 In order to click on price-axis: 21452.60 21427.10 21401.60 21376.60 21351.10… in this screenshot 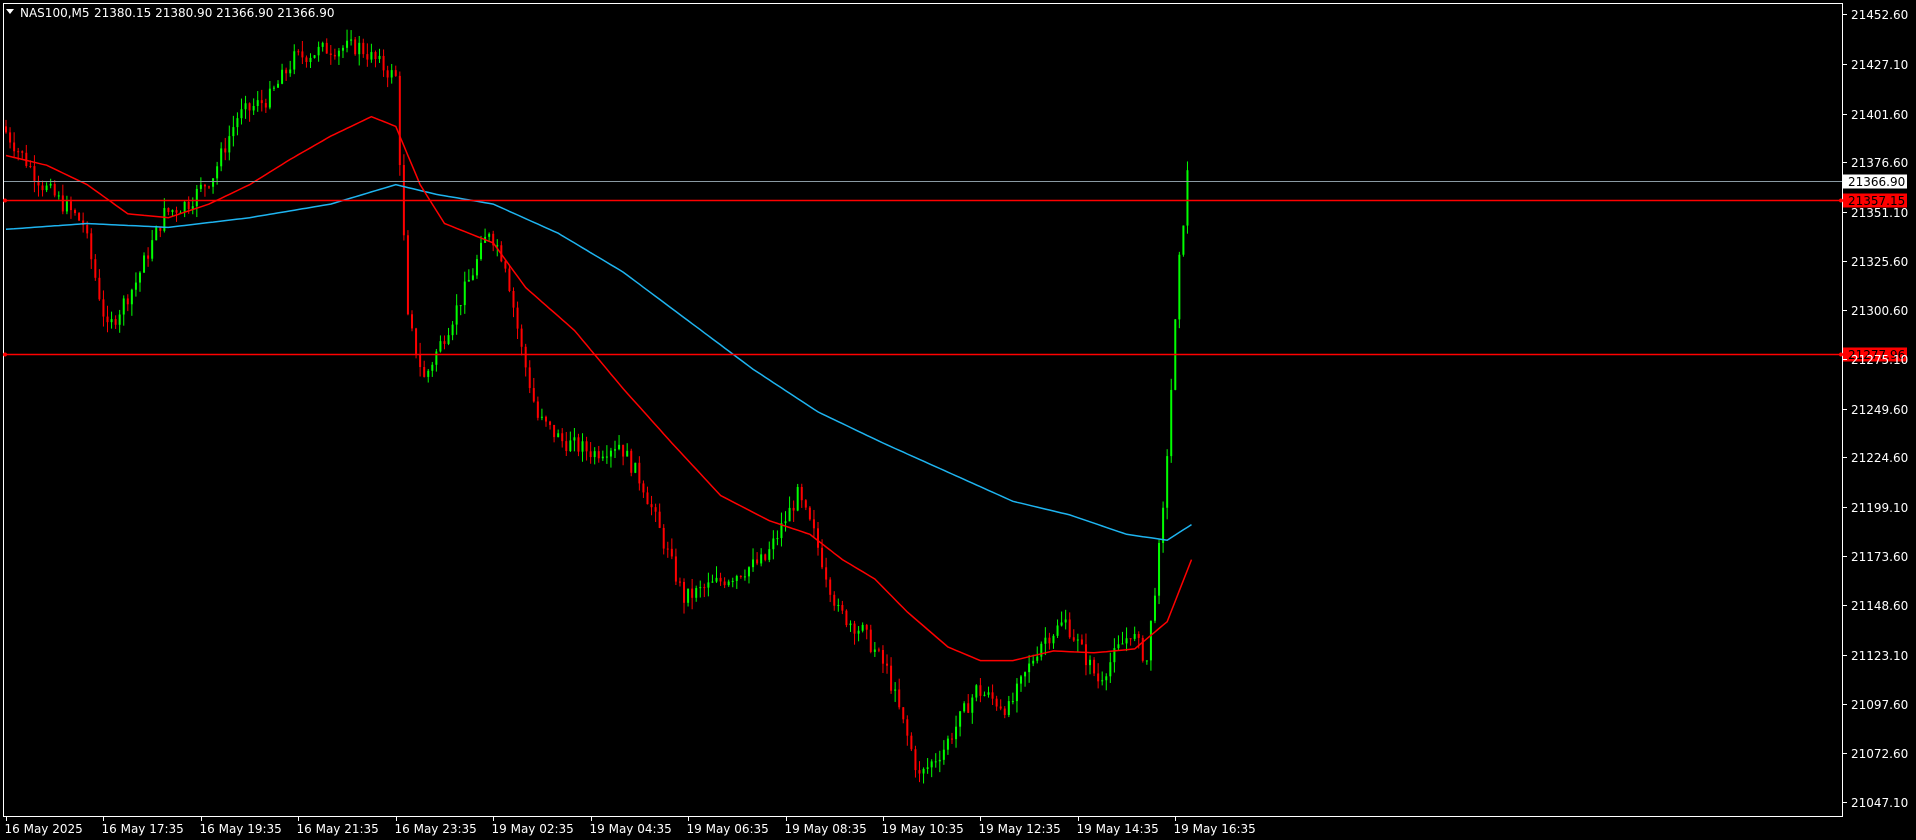, I will do `click(1875, 409)`.